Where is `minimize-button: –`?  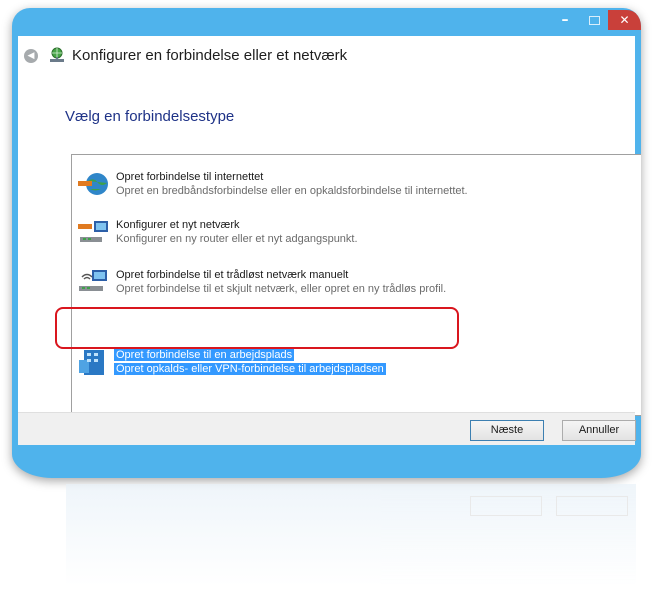 minimize-button: – is located at coordinates (565, 20).